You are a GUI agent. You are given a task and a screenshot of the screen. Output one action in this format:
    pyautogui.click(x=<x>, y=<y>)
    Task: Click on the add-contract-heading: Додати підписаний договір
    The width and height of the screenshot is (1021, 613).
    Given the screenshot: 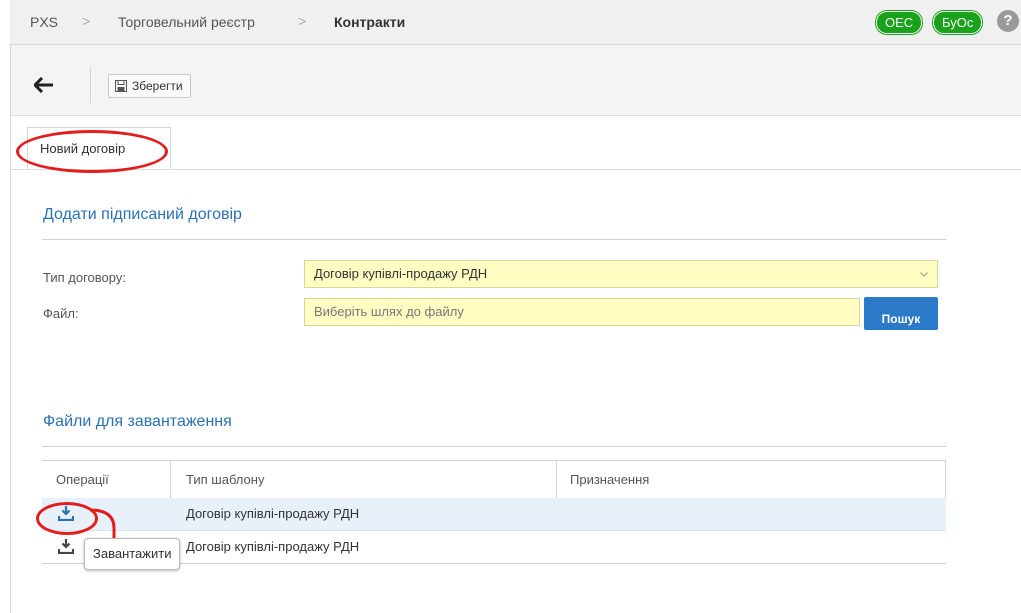 What is the action you would take?
    pyautogui.click(x=142, y=214)
    